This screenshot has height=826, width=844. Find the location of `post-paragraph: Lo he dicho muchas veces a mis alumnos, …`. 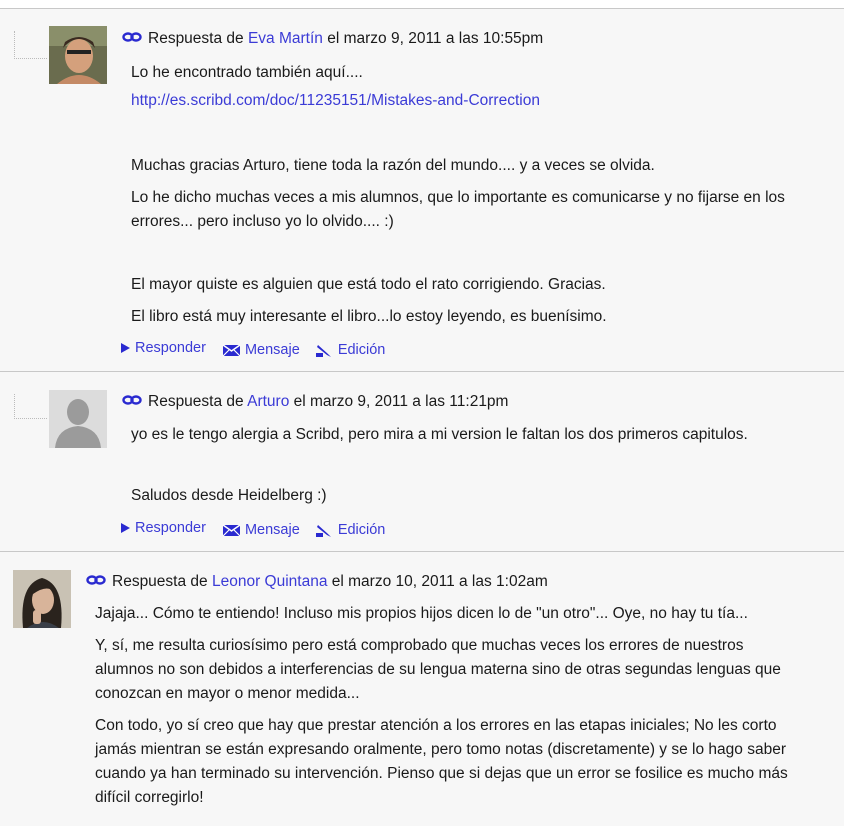

post-paragraph: Lo he dicho muchas veces a mis alumnos, … is located at coordinates (458, 209).